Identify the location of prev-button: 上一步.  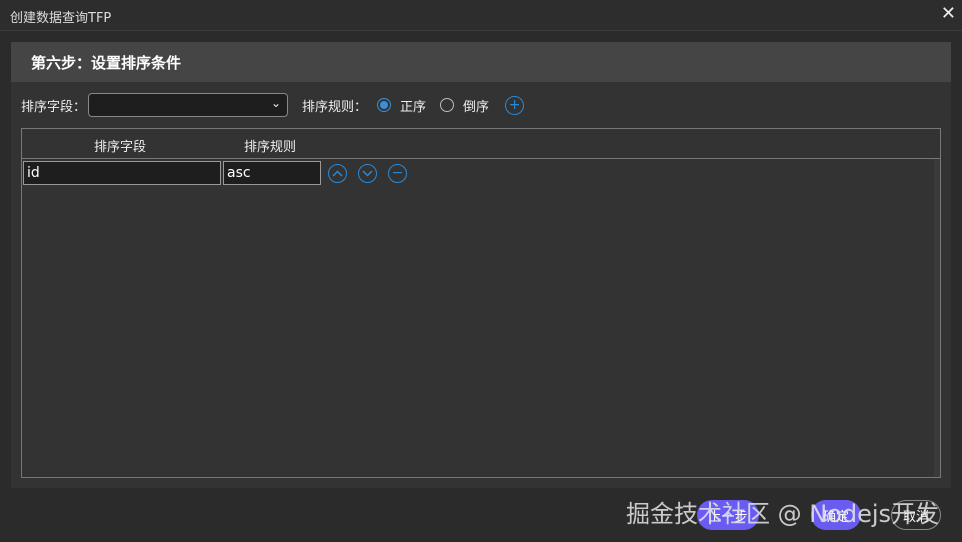
(728, 515).